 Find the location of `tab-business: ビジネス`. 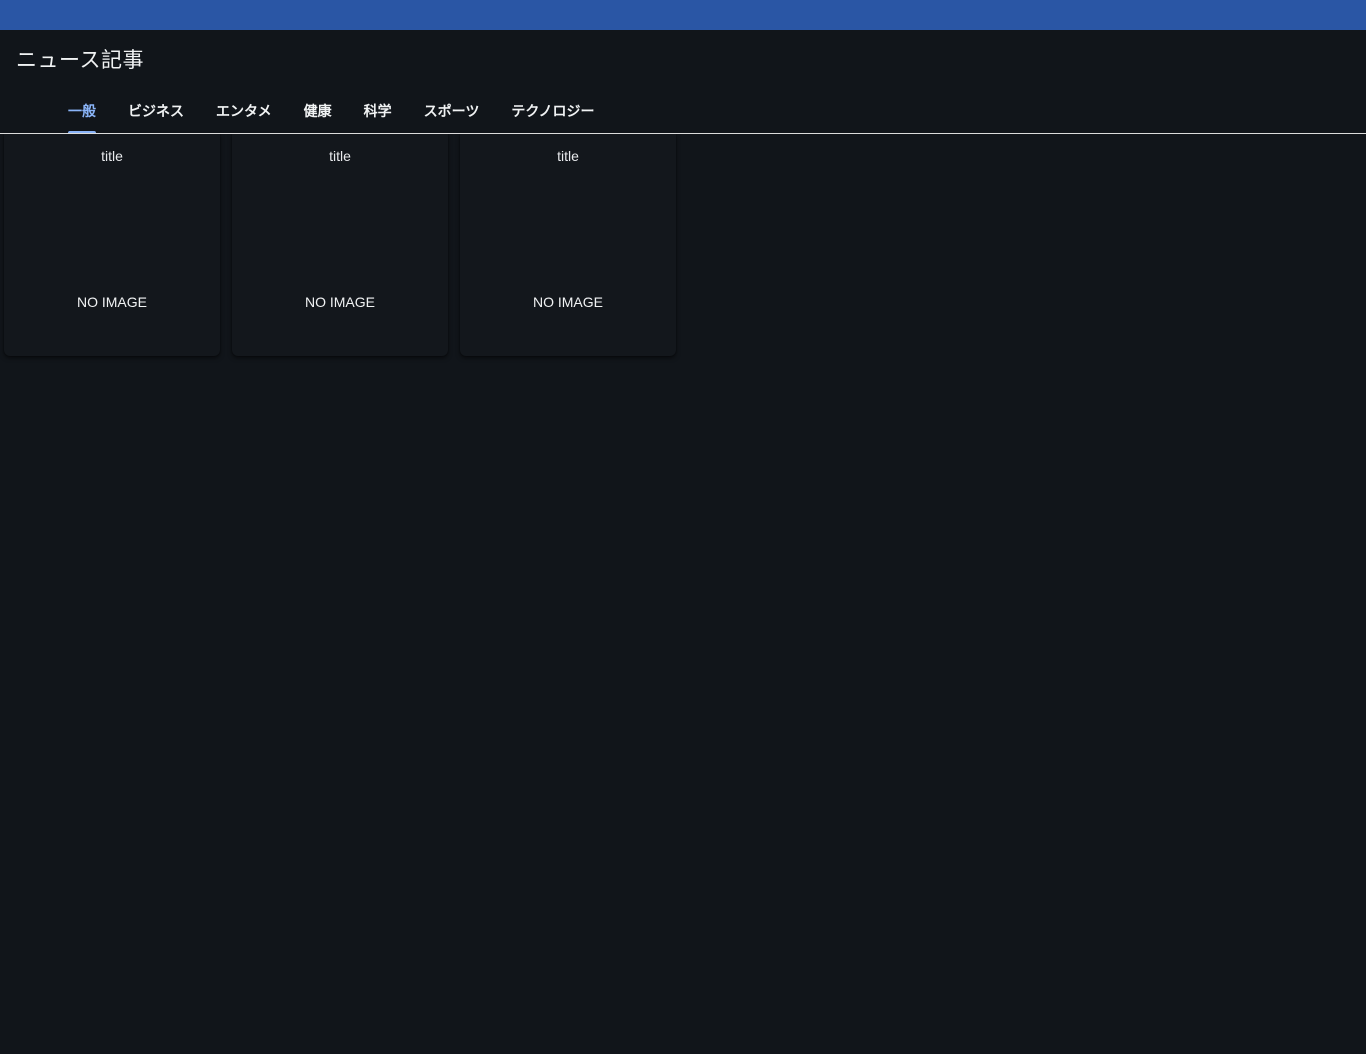

tab-business: ビジネス is located at coordinates (156, 111).